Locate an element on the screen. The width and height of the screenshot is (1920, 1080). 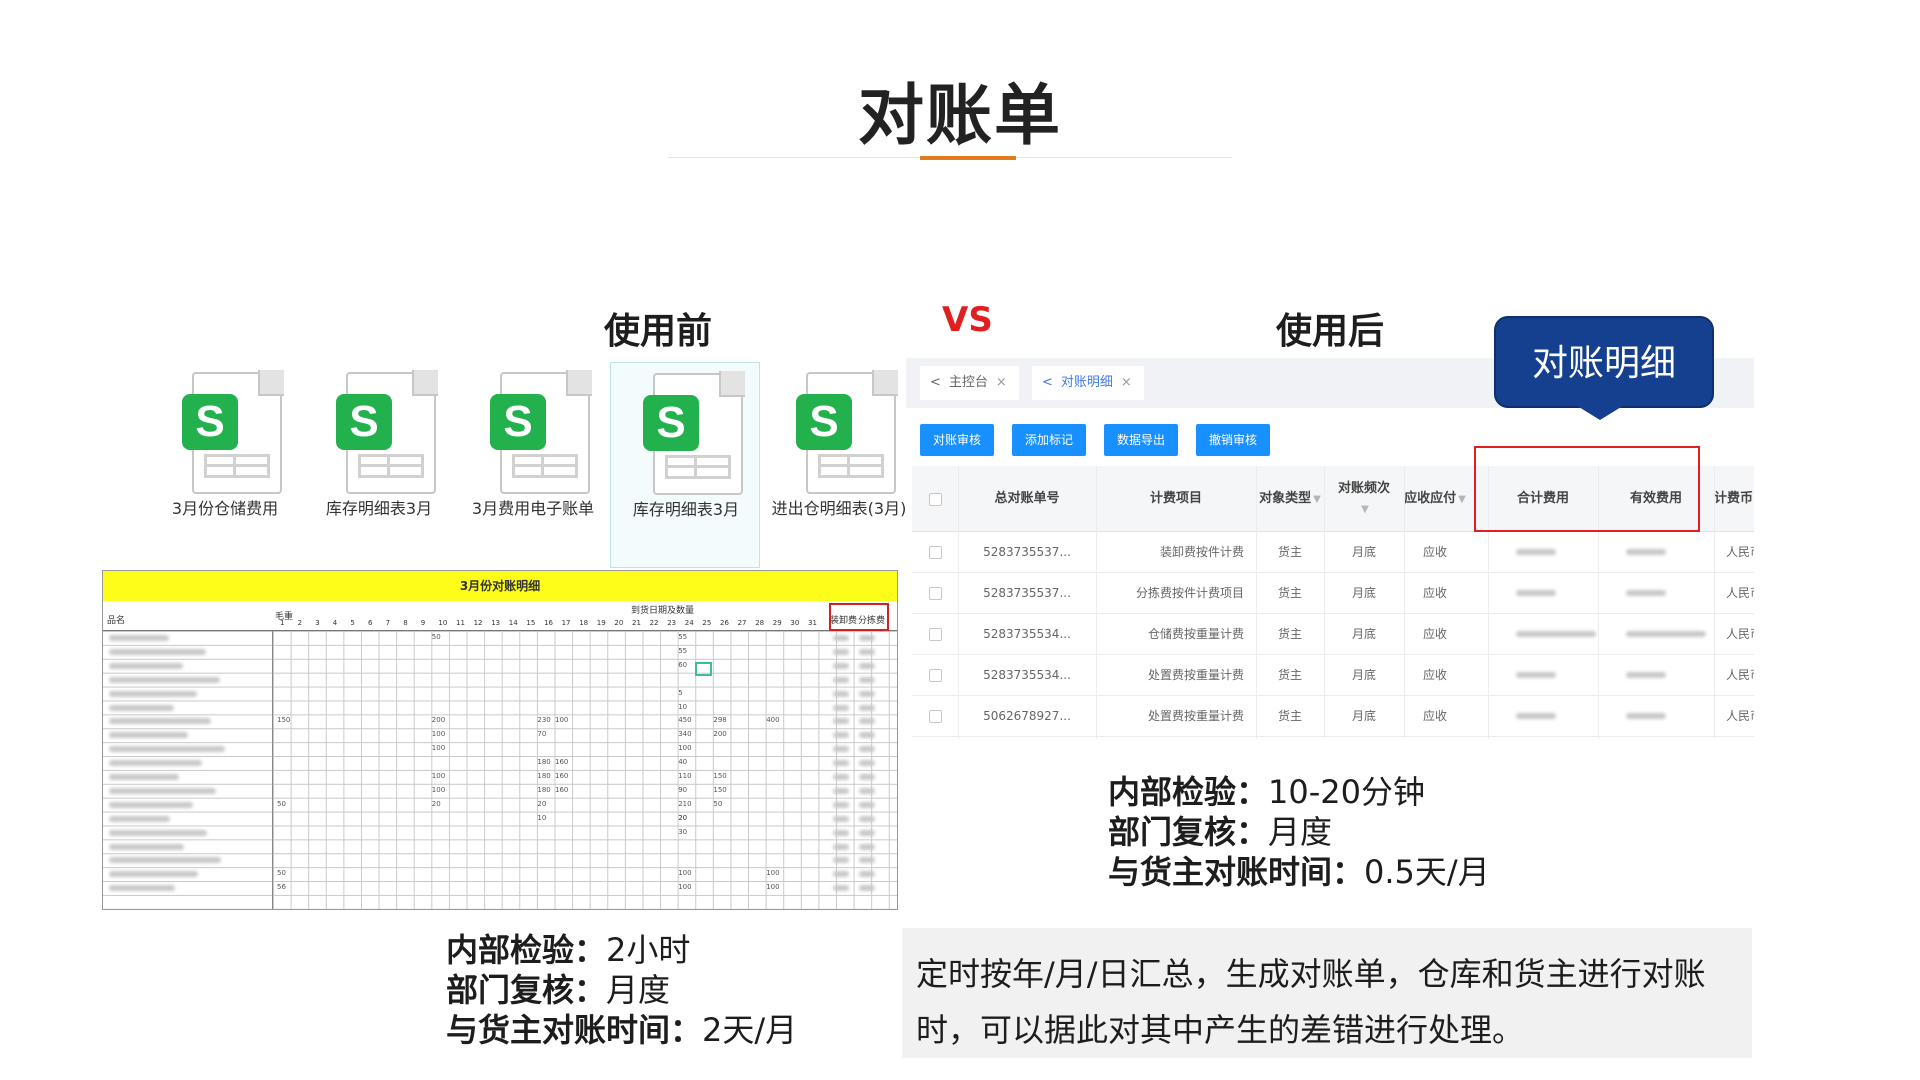
col-receivable-payable: 应收应付 ▼ is located at coordinates (1435, 499).